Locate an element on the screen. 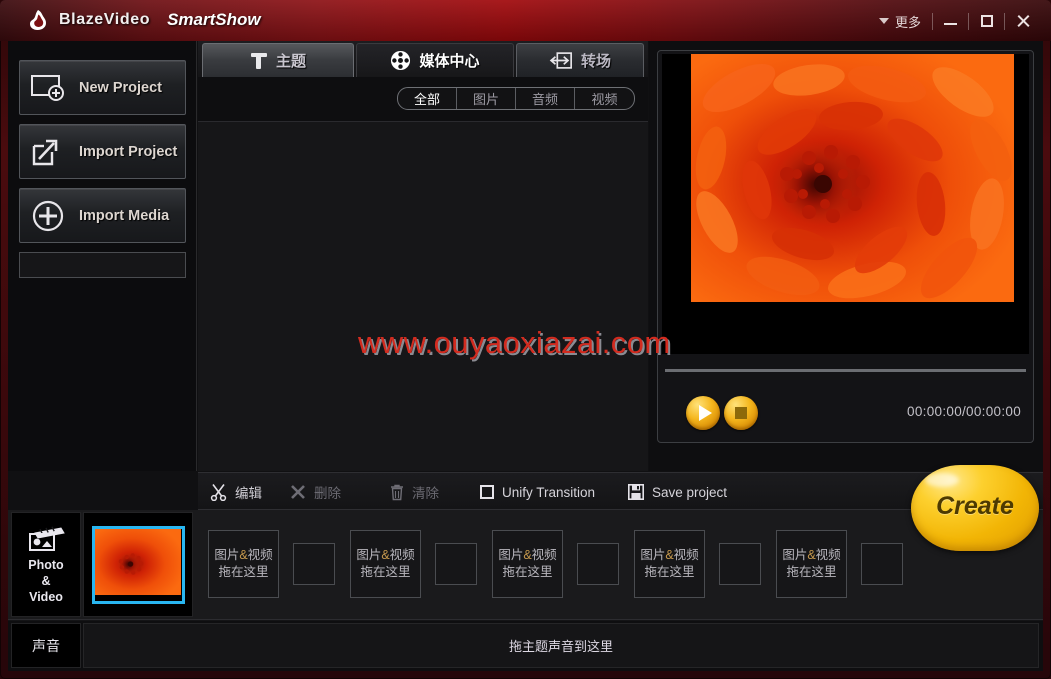  minimize-icon is located at coordinates (950, 24).